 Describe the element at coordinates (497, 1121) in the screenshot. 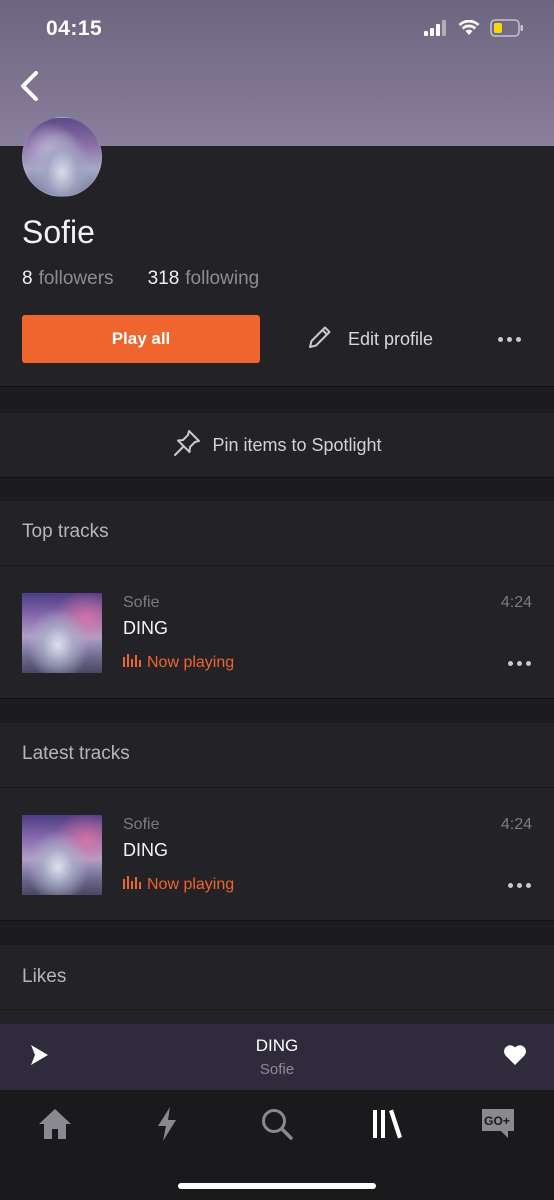

I see `svg-text: GO+` at that location.